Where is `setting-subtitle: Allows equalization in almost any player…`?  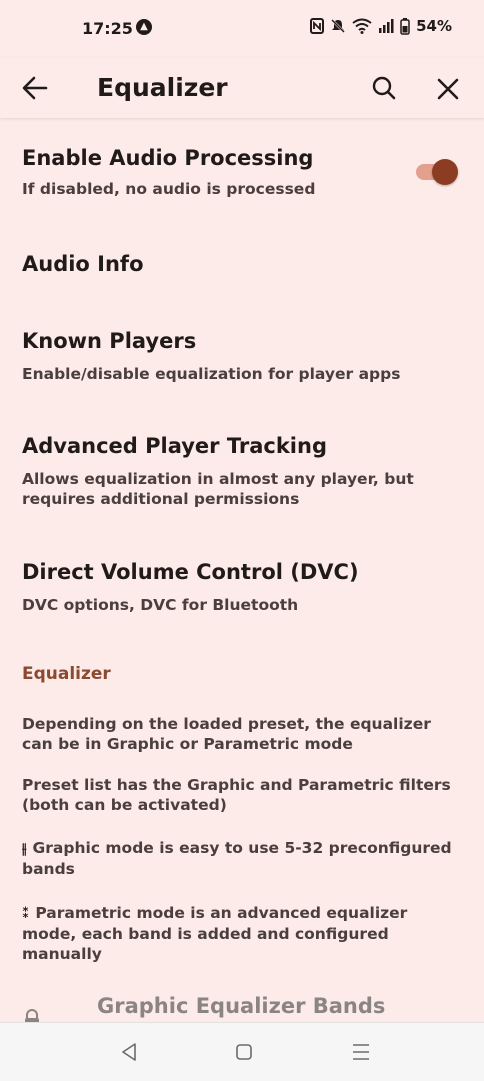
setting-subtitle: Allows equalization in almost any player… is located at coordinates (218, 489).